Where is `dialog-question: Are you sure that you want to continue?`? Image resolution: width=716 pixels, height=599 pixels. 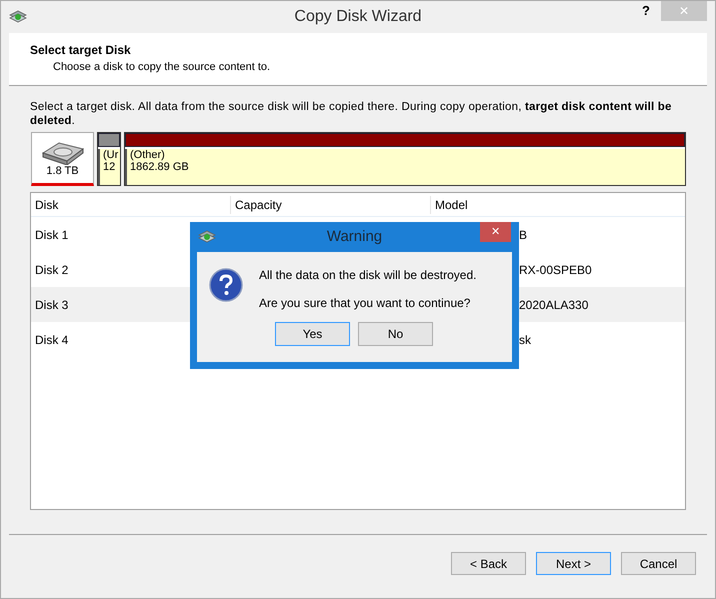
dialog-question: Are you sure that you want to continue? is located at coordinates (365, 303).